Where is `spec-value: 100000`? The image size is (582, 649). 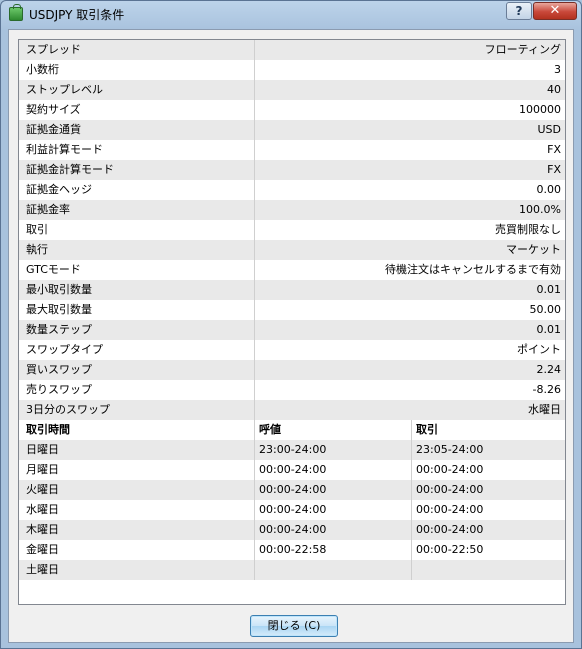 spec-value: 100000 is located at coordinates (540, 109).